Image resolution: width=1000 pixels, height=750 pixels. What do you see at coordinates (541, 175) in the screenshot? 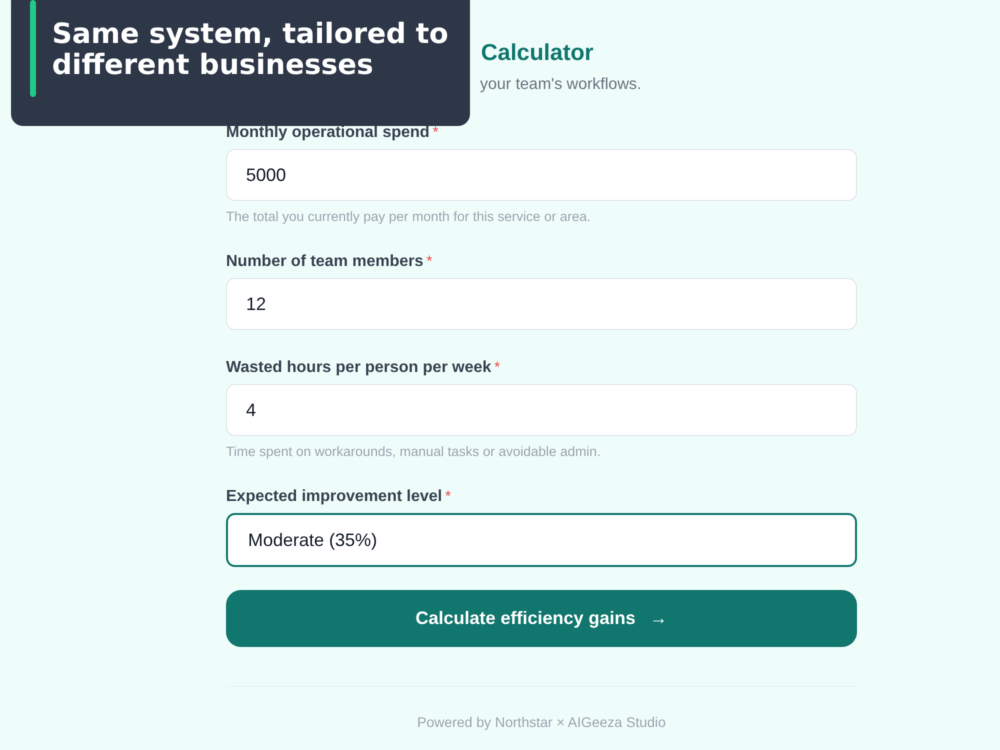
I see `input-field: 5000` at bounding box center [541, 175].